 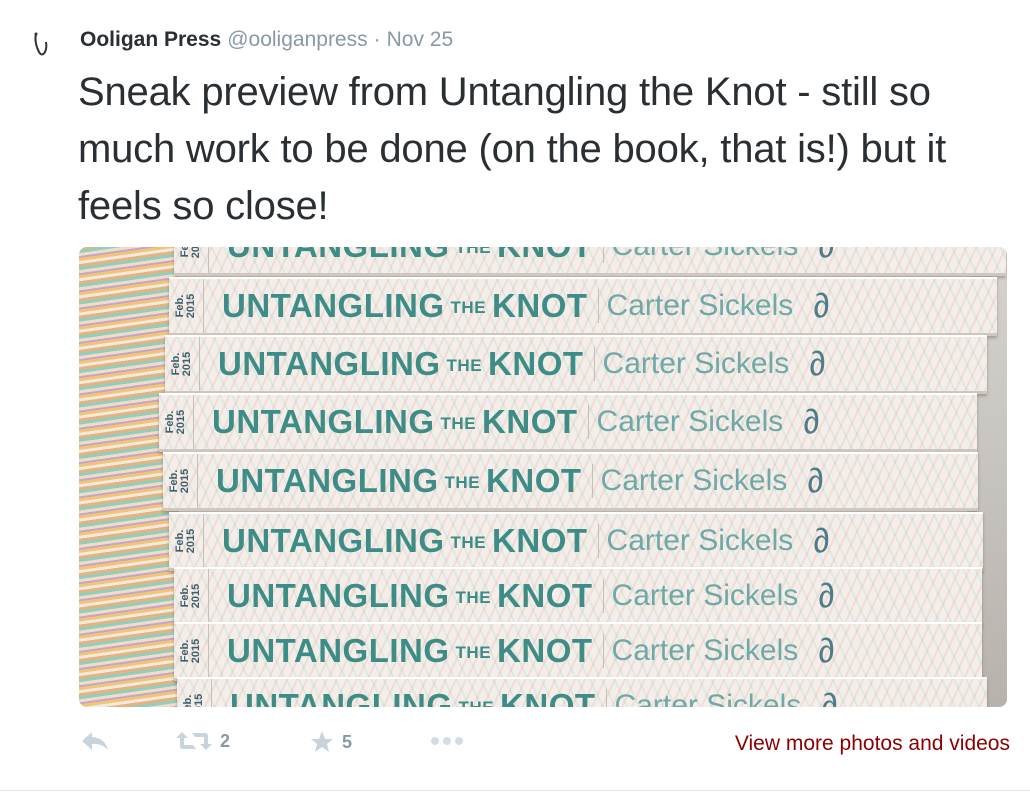 I want to click on view-more-photos-link: View more photos and videos, so click(x=872, y=744).